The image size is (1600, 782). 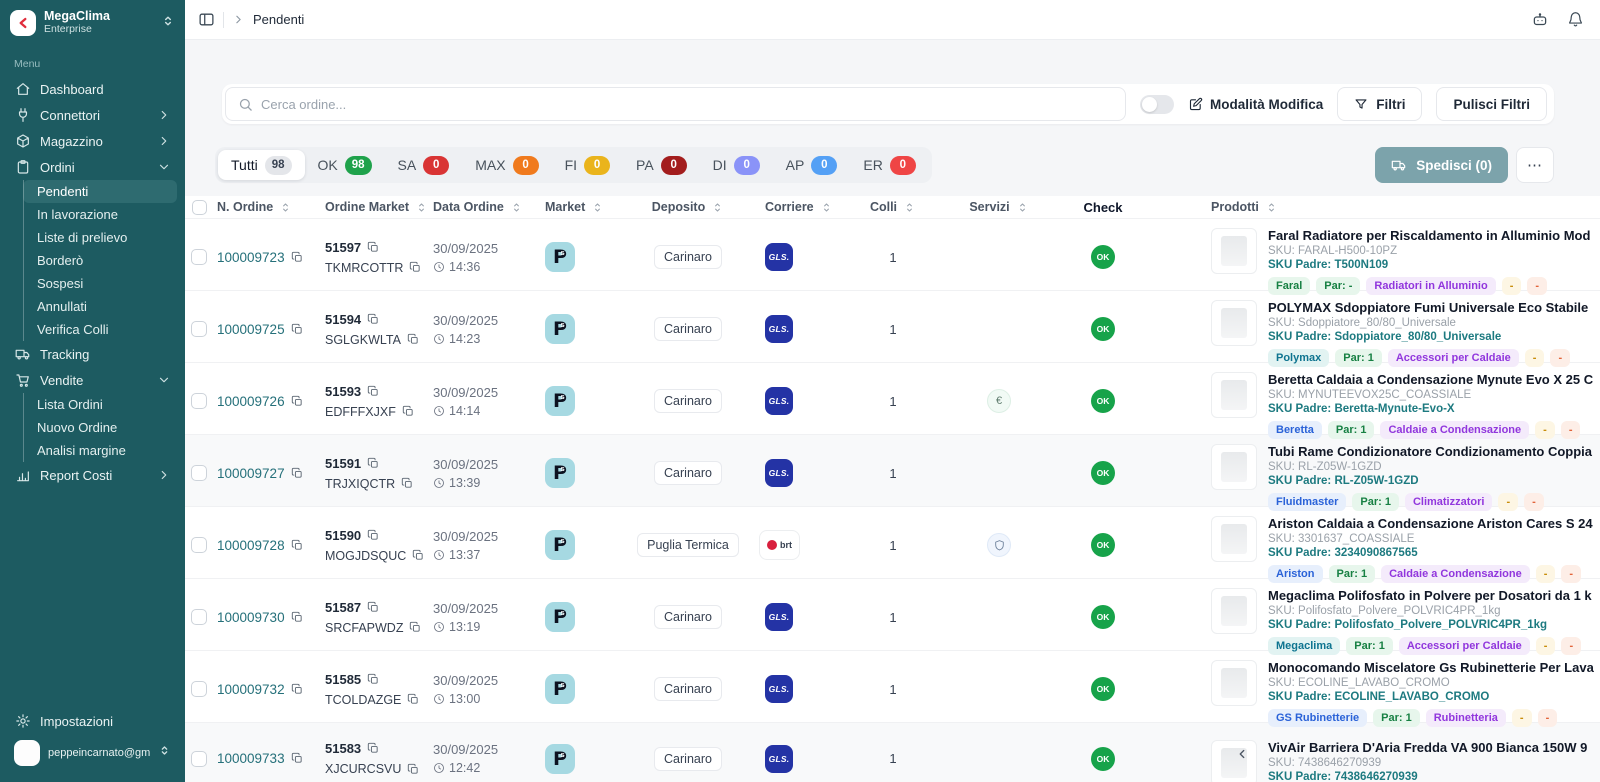 What do you see at coordinates (1378, 207) in the screenshot?
I see `column-header-prodotti: Prodotti` at bounding box center [1378, 207].